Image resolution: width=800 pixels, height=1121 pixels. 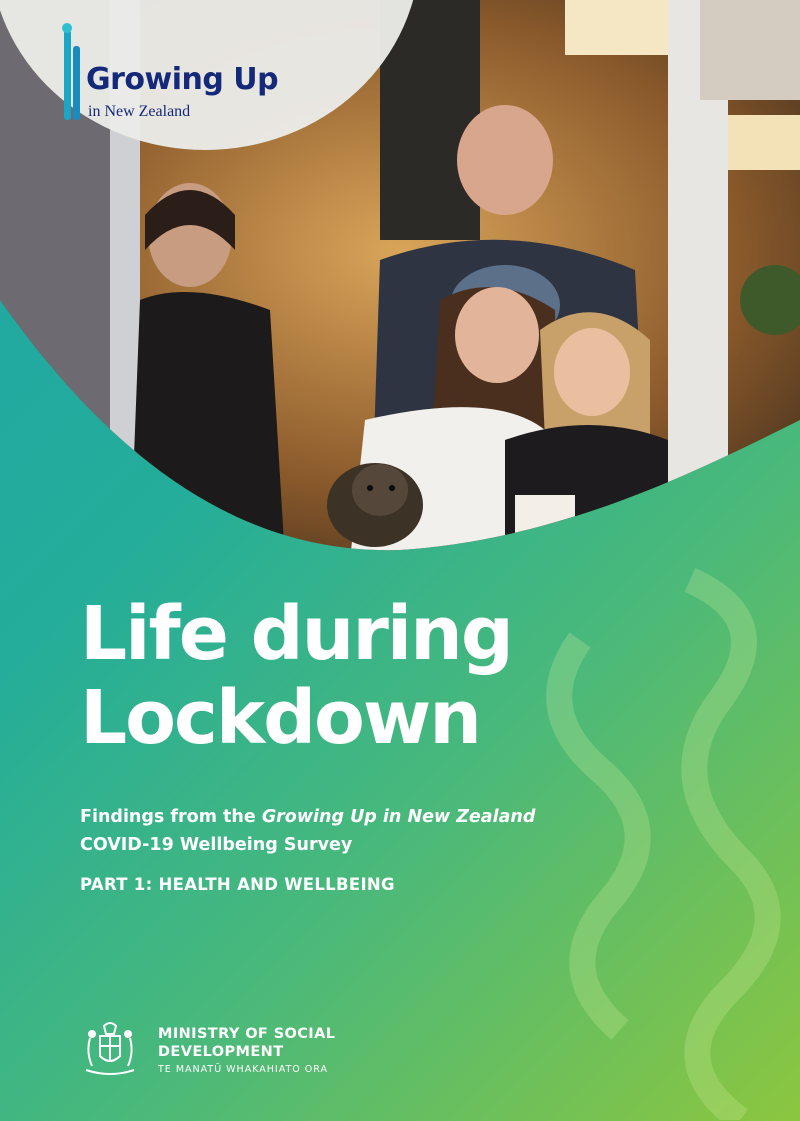 What do you see at coordinates (71, 71) in the screenshot?
I see `growing-up-logo-icon` at bounding box center [71, 71].